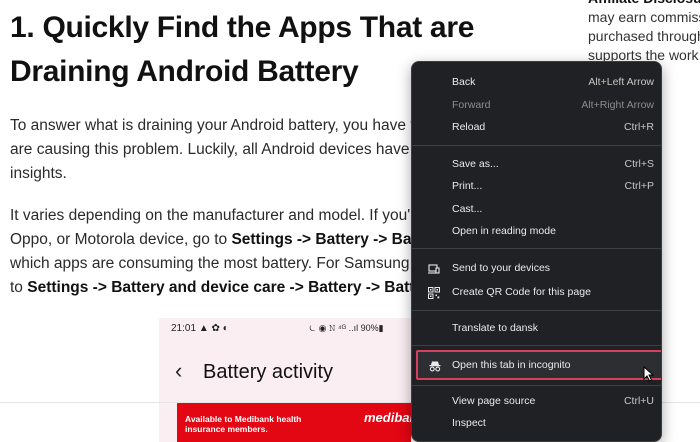 The image size is (700, 442). I want to click on menu-item-forward: Forward Alt+Right Arrow, so click(536, 106).